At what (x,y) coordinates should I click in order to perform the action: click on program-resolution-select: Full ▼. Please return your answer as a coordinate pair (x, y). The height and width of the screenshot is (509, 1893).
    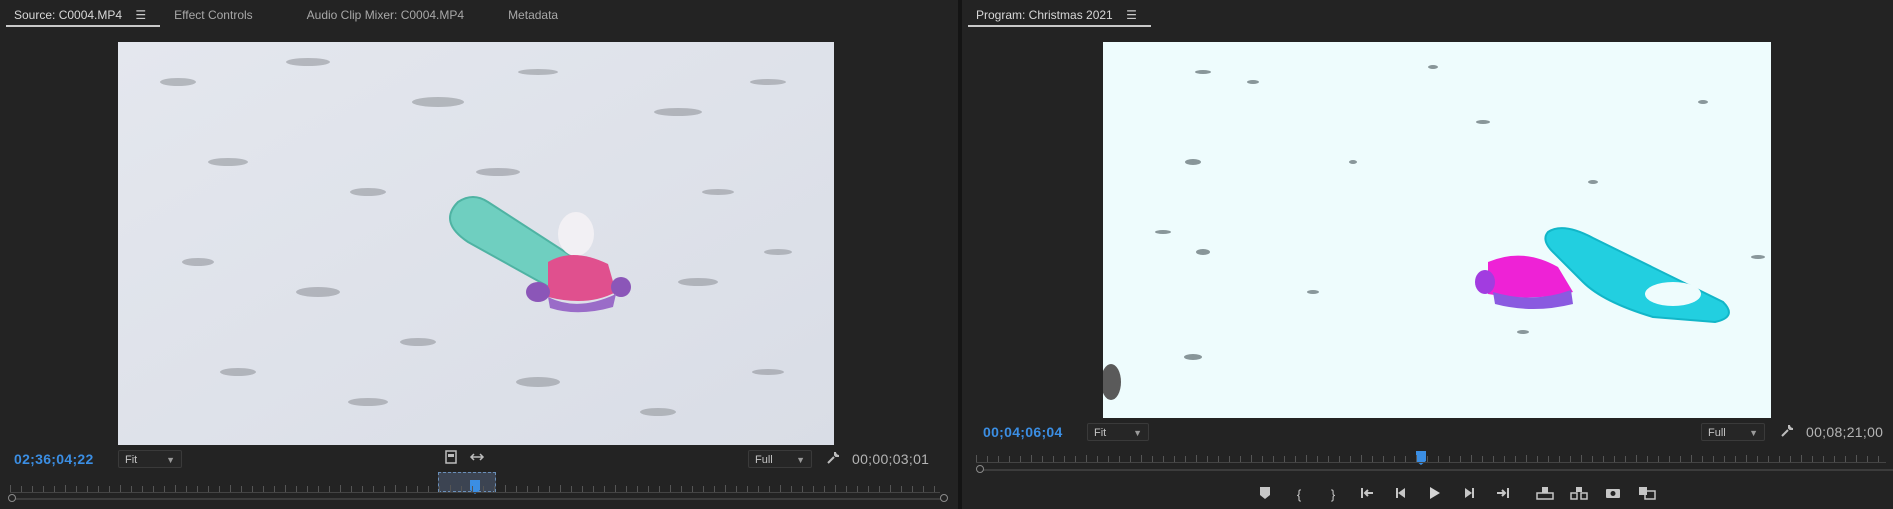
    Looking at the image, I should click on (1733, 432).